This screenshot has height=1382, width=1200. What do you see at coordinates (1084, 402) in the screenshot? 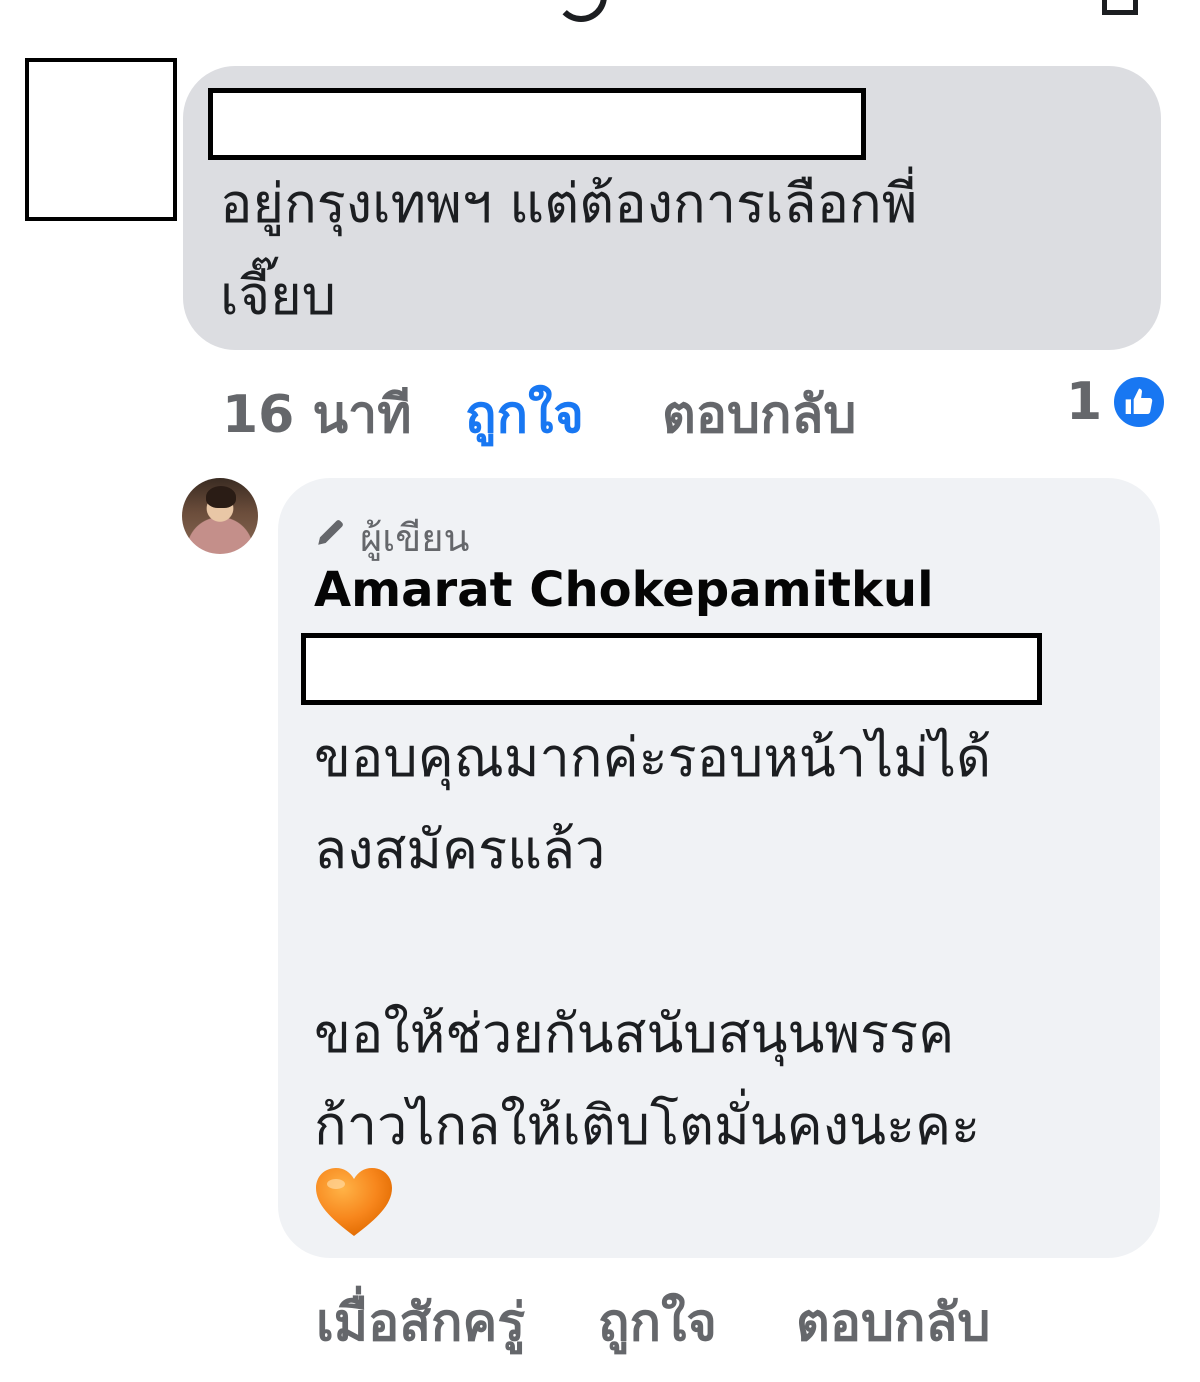
I see `reaction-count: 1` at bounding box center [1084, 402].